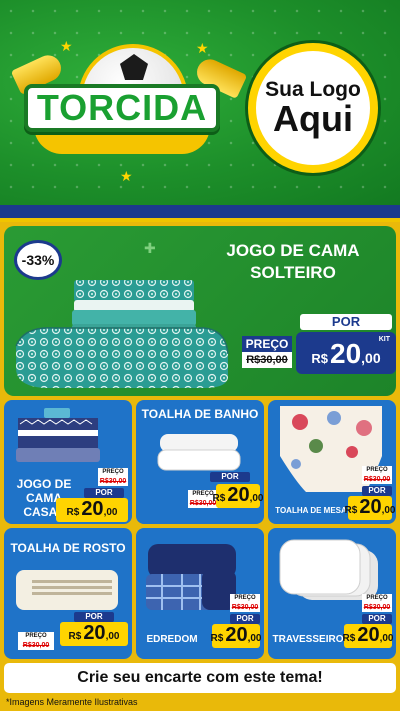 The width and height of the screenshot is (400, 711). I want to click on hero-price-int: 20, so click(346, 353).